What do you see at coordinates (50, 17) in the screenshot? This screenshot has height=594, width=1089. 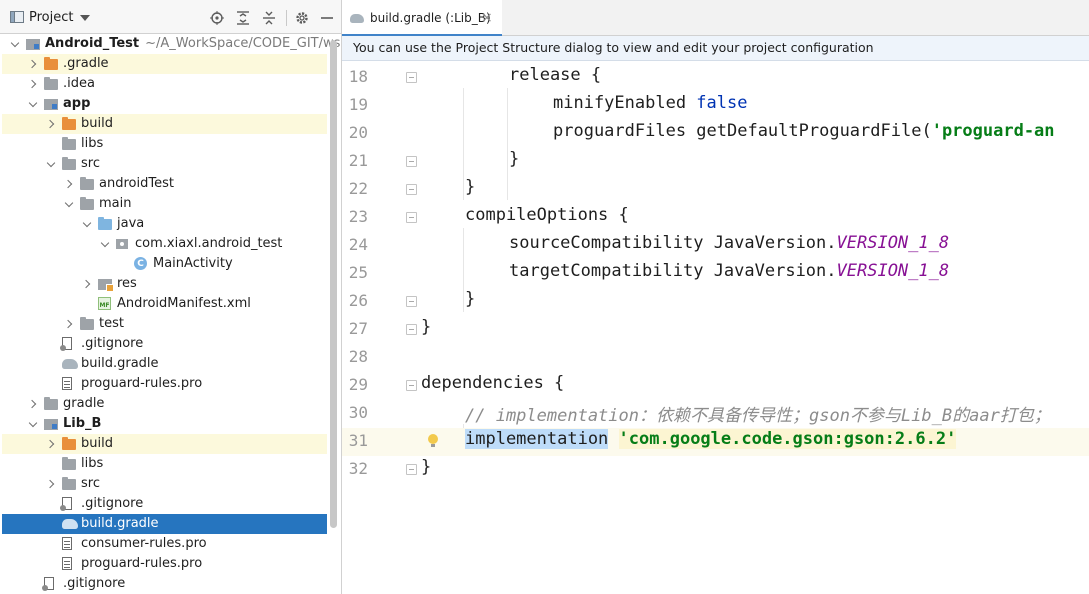 I see `project-view-selector: Project` at bounding box center [50, 17].